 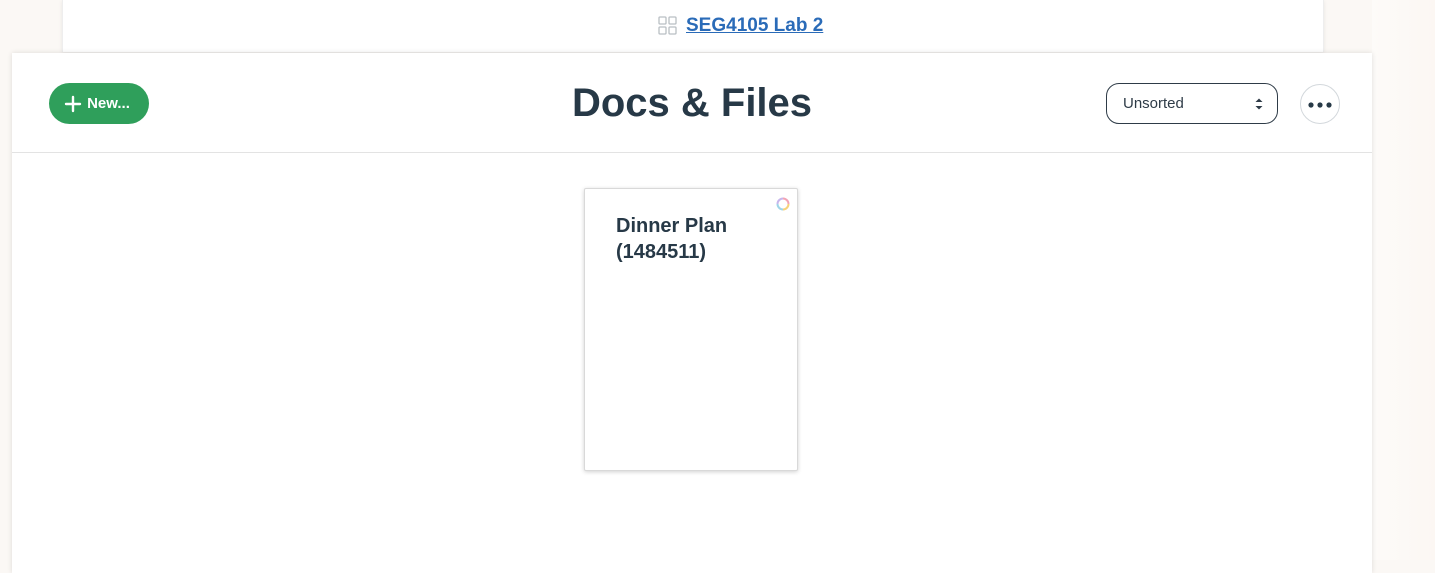 I want to click on ellipsis-icon, so click(x=1320, y=104).